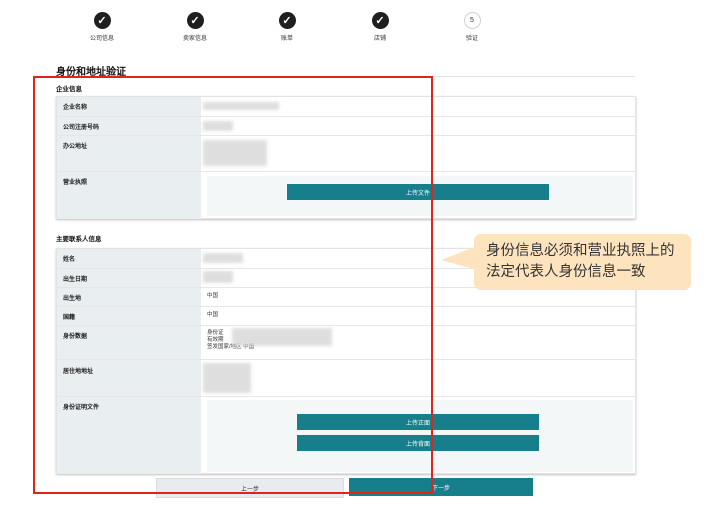  What do you see at coordinates (566, 272) in the screenshot?
I see `annotation-line-2: 法定代表人身份信息一致` at bounding box center [566, 272].